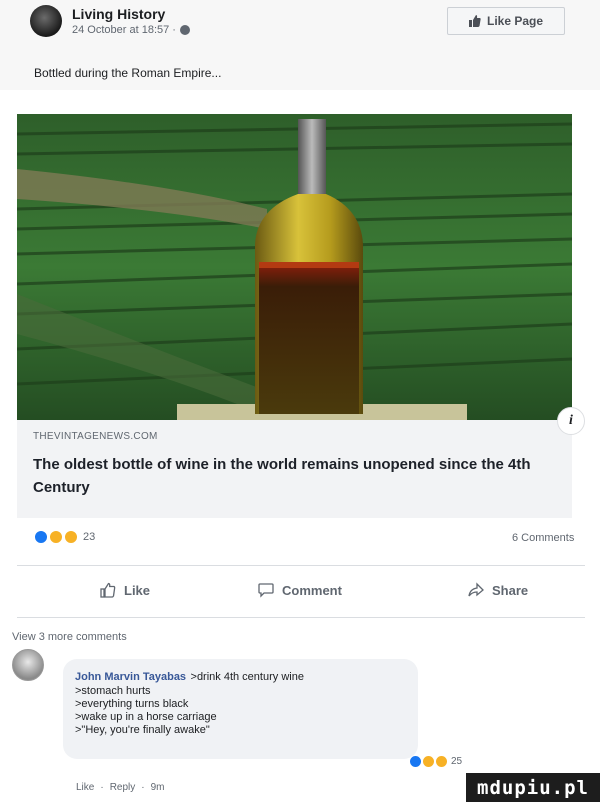 The width and height of the screenshot is (600, 802). What do you see at coordinates (95, 436) in the screenshot?
I see `link-domain: THEVINTAGENEWS.COM` at bounding box center [95, 436].